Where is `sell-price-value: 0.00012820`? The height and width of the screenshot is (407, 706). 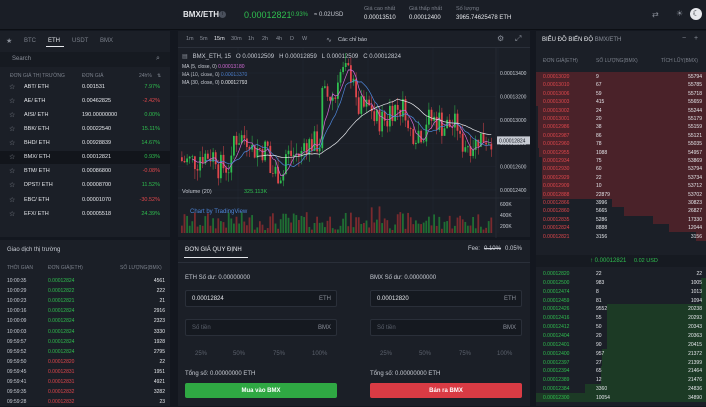 sell-price-value: 0.00012820 is located at coordinates (393, 299).